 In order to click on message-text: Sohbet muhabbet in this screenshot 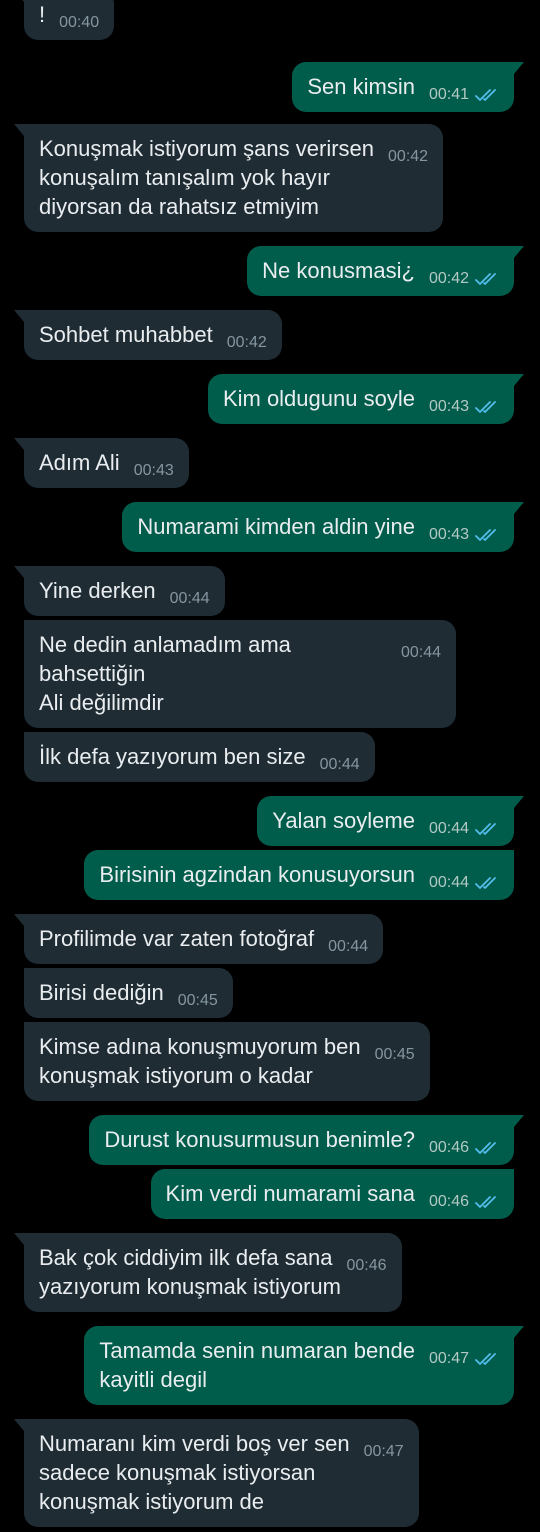, I will do `click(126, 334)`.